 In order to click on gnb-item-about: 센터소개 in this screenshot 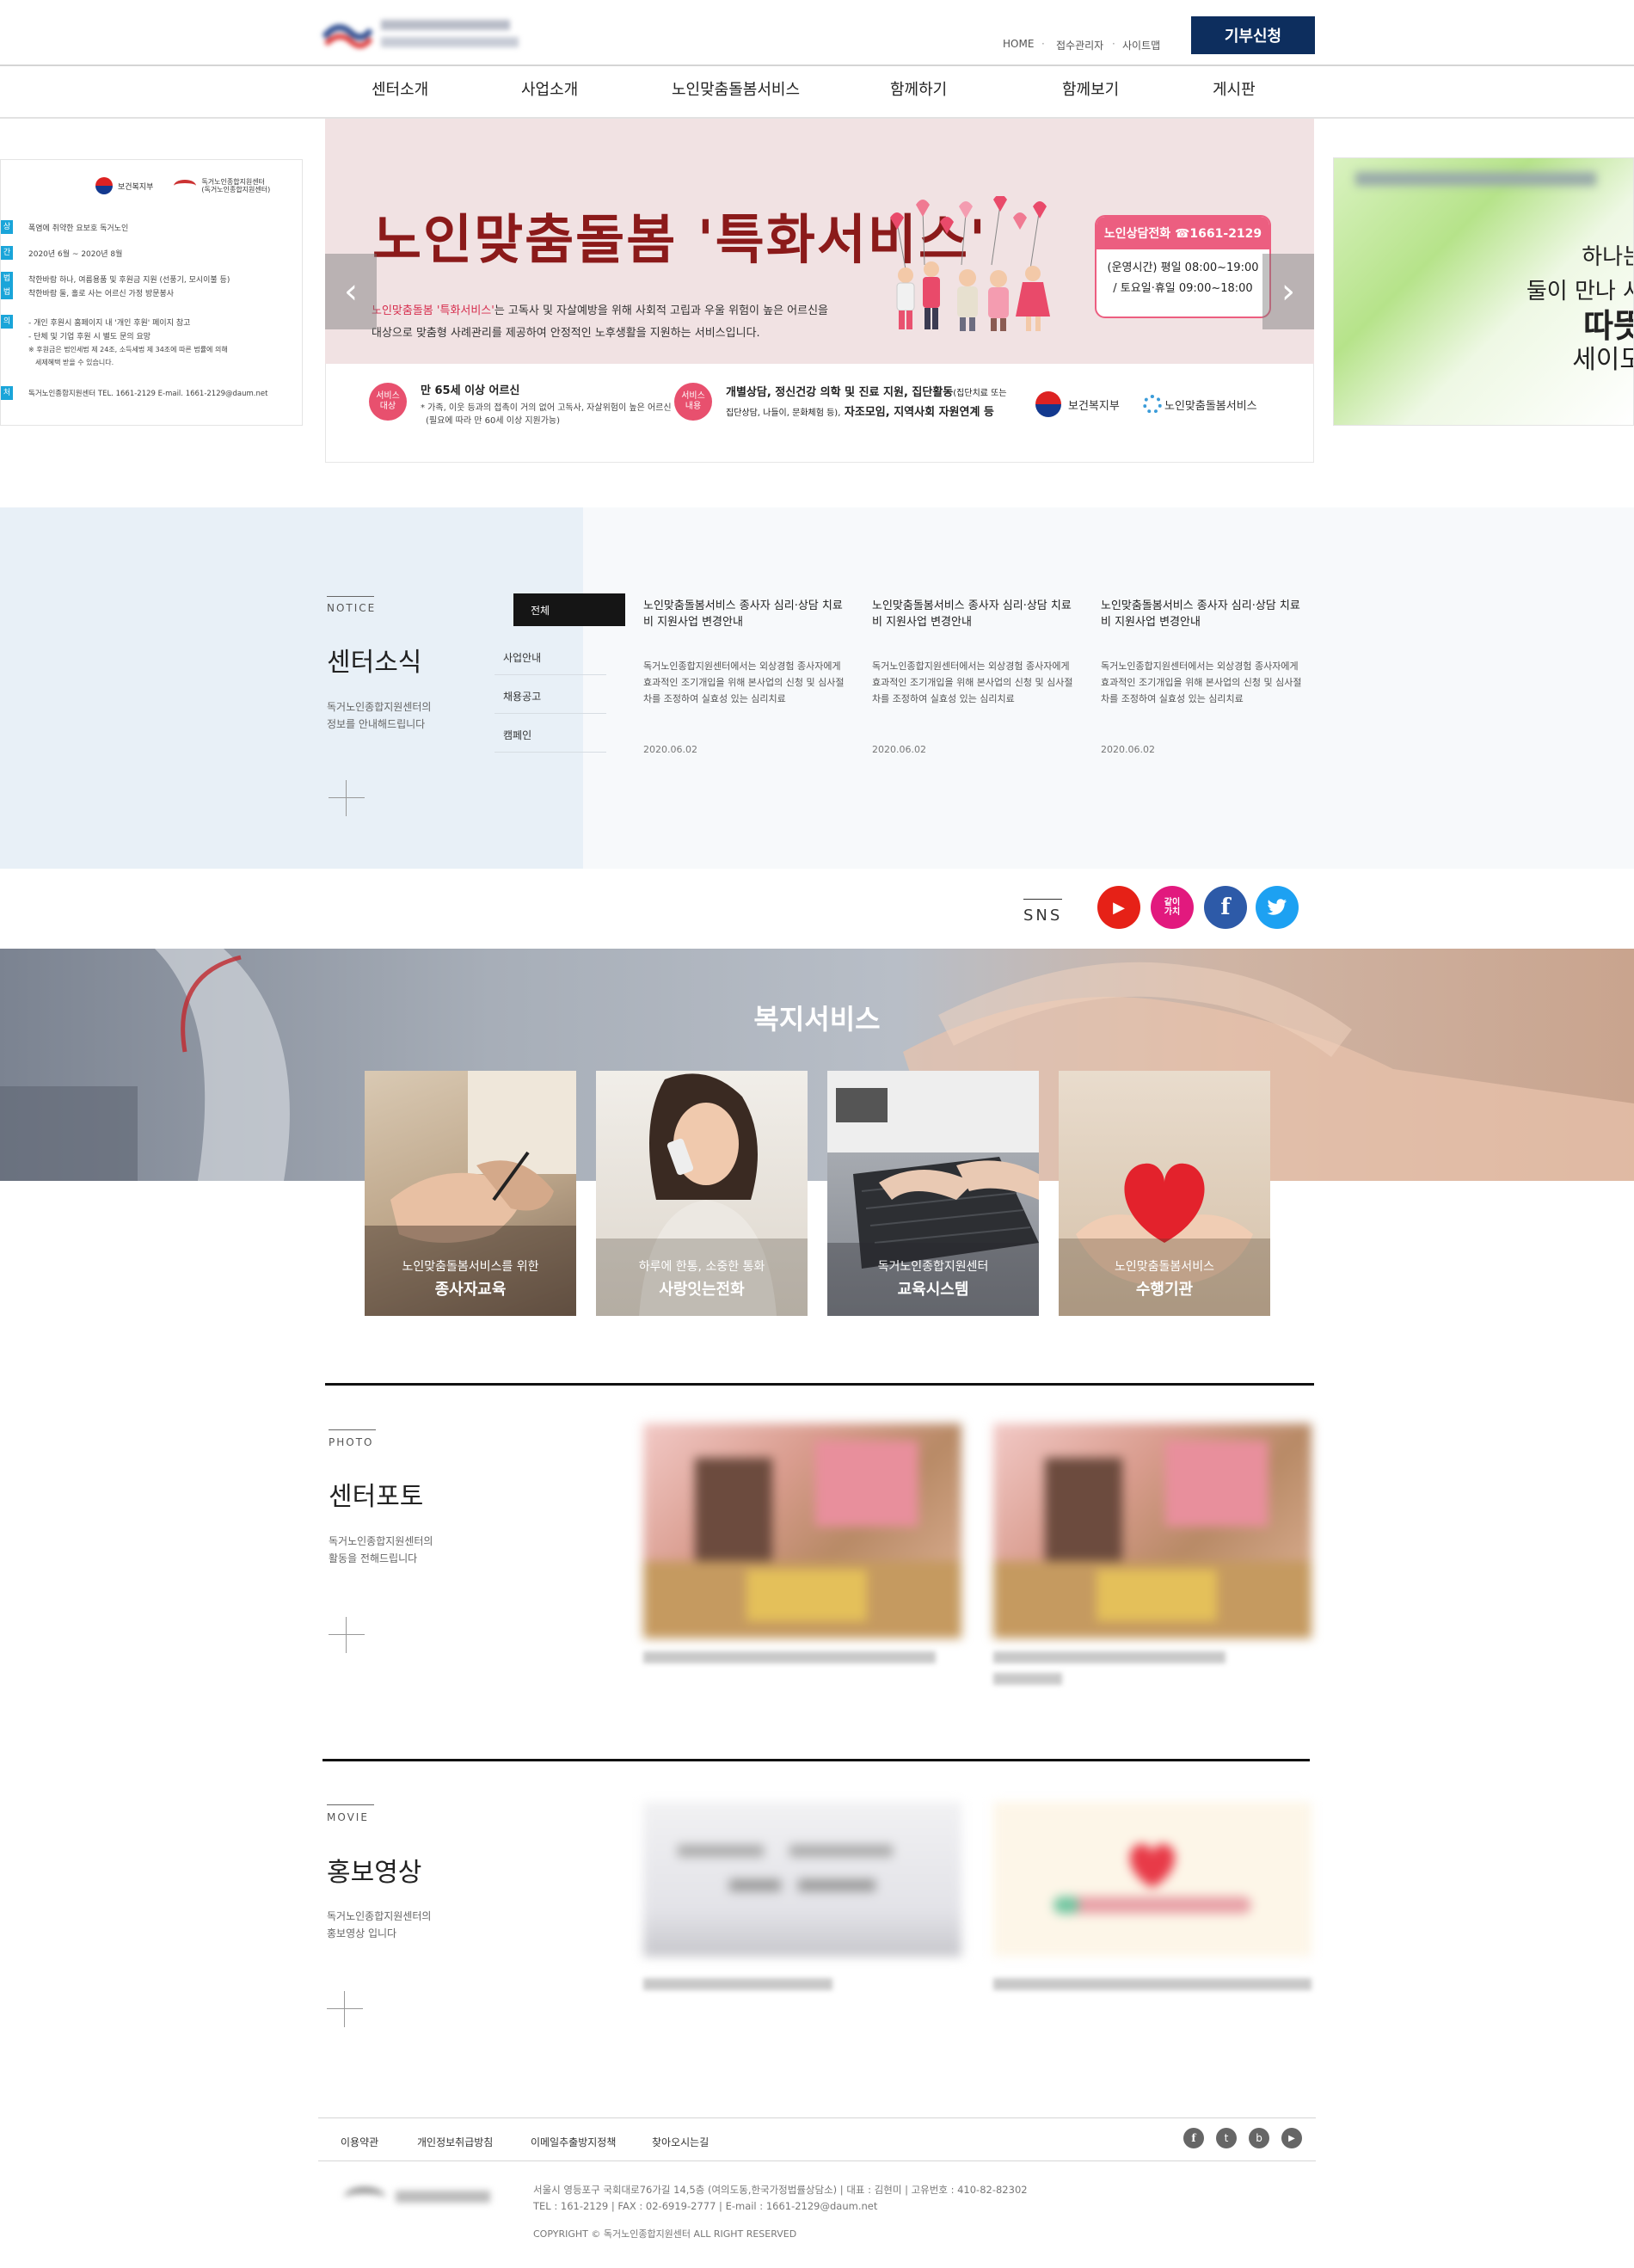, I will do `click(400, 89)`.